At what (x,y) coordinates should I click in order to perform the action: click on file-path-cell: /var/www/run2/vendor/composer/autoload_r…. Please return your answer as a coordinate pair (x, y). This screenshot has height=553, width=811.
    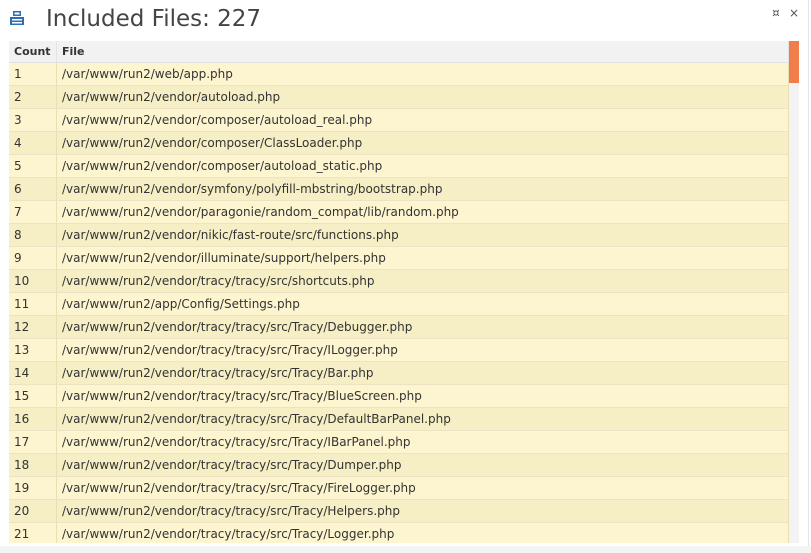
    Looking at the image, I should click on (422, 120).